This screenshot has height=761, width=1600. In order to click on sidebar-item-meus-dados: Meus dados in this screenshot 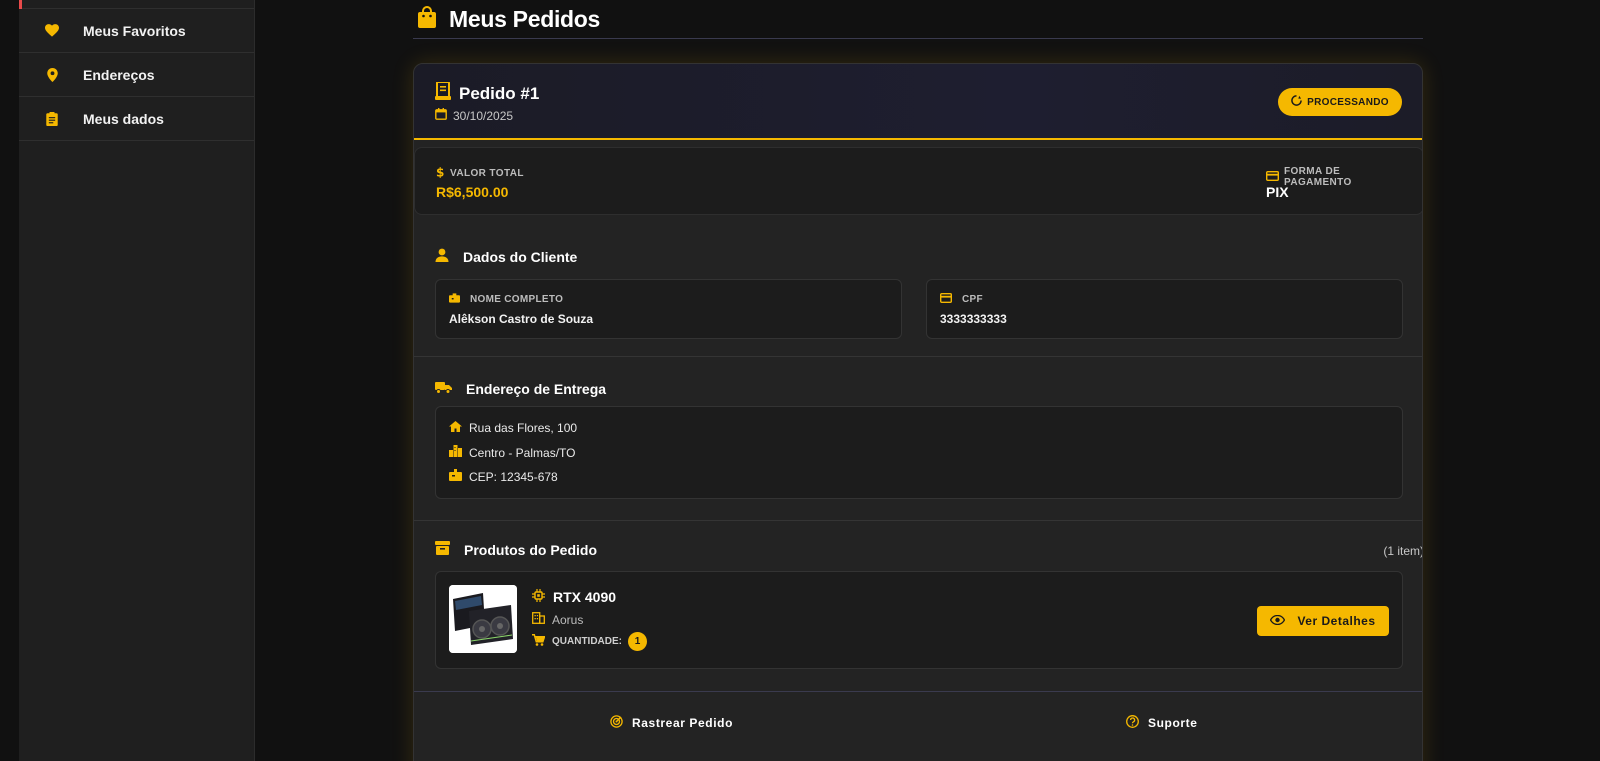, I will do `click(136, 119)`.